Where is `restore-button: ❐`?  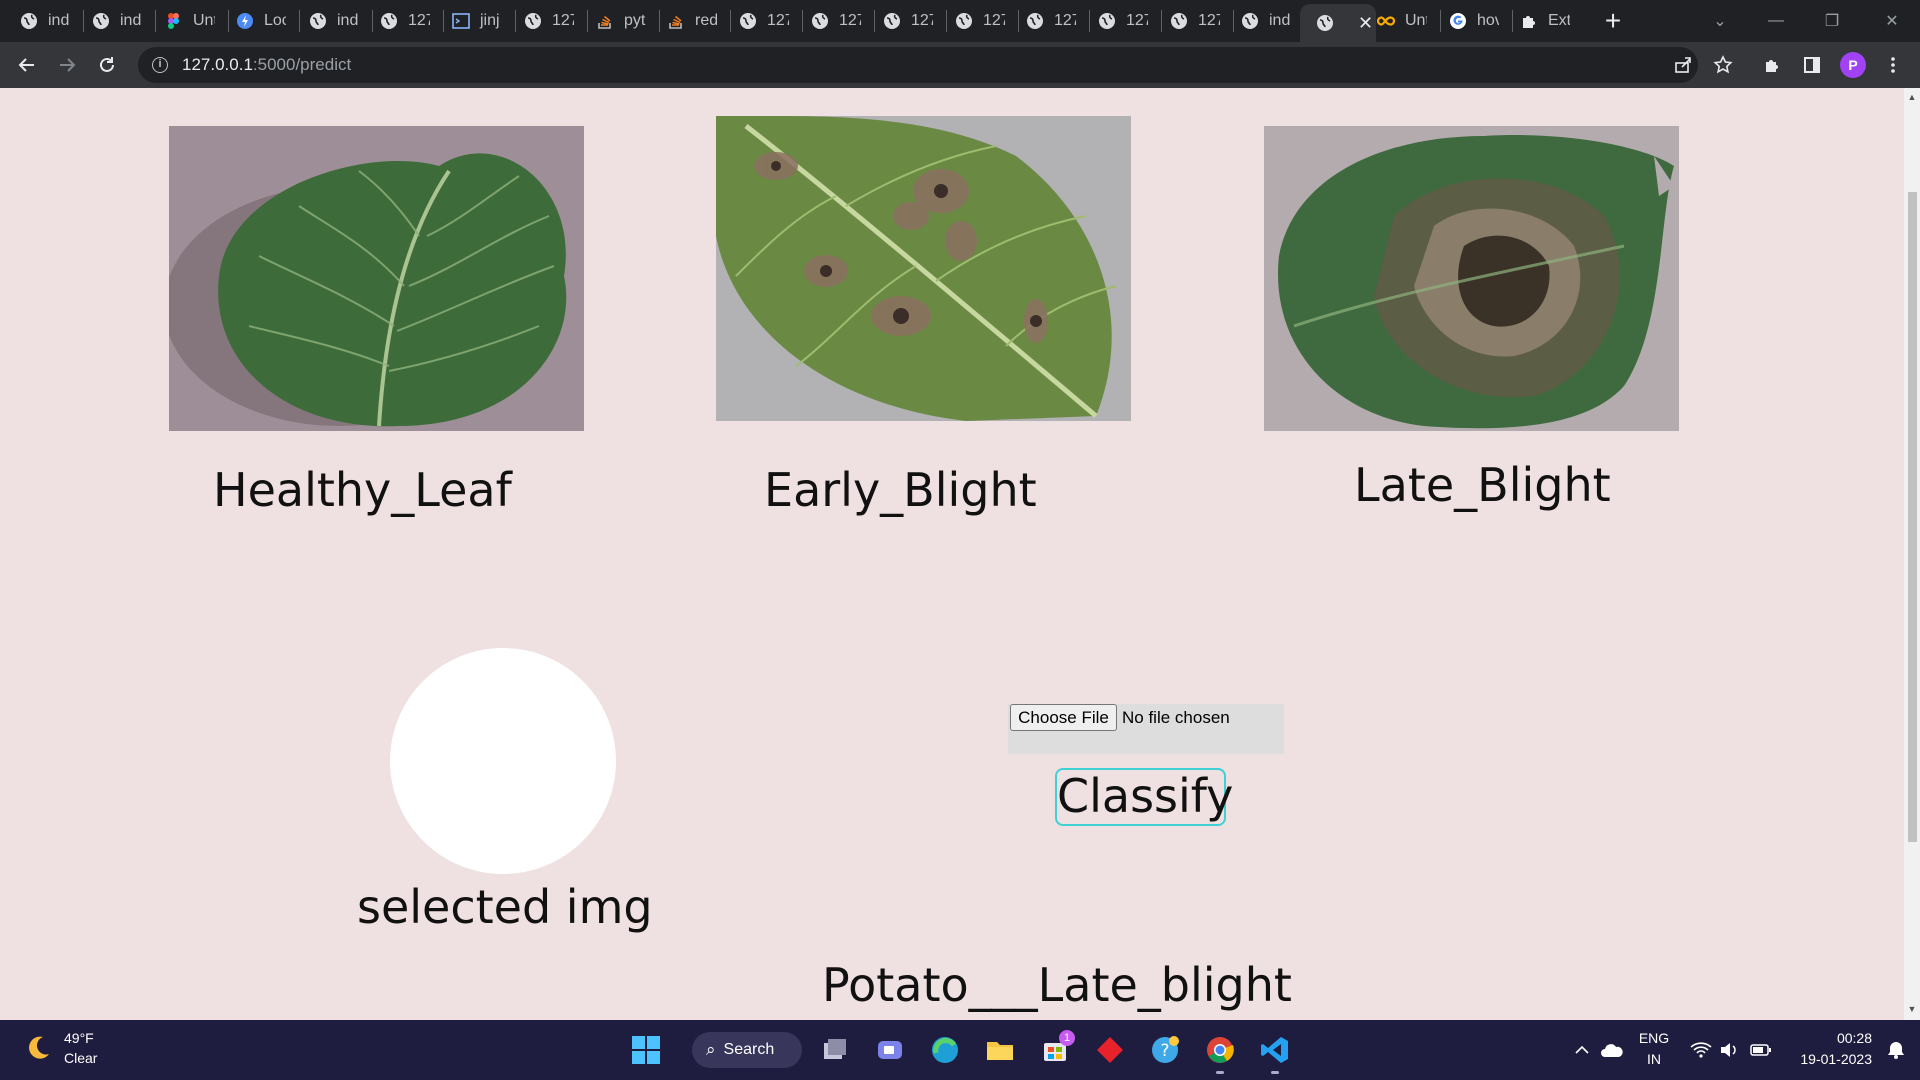 restore-button: ❐ is located at coordinates (1832, 21).